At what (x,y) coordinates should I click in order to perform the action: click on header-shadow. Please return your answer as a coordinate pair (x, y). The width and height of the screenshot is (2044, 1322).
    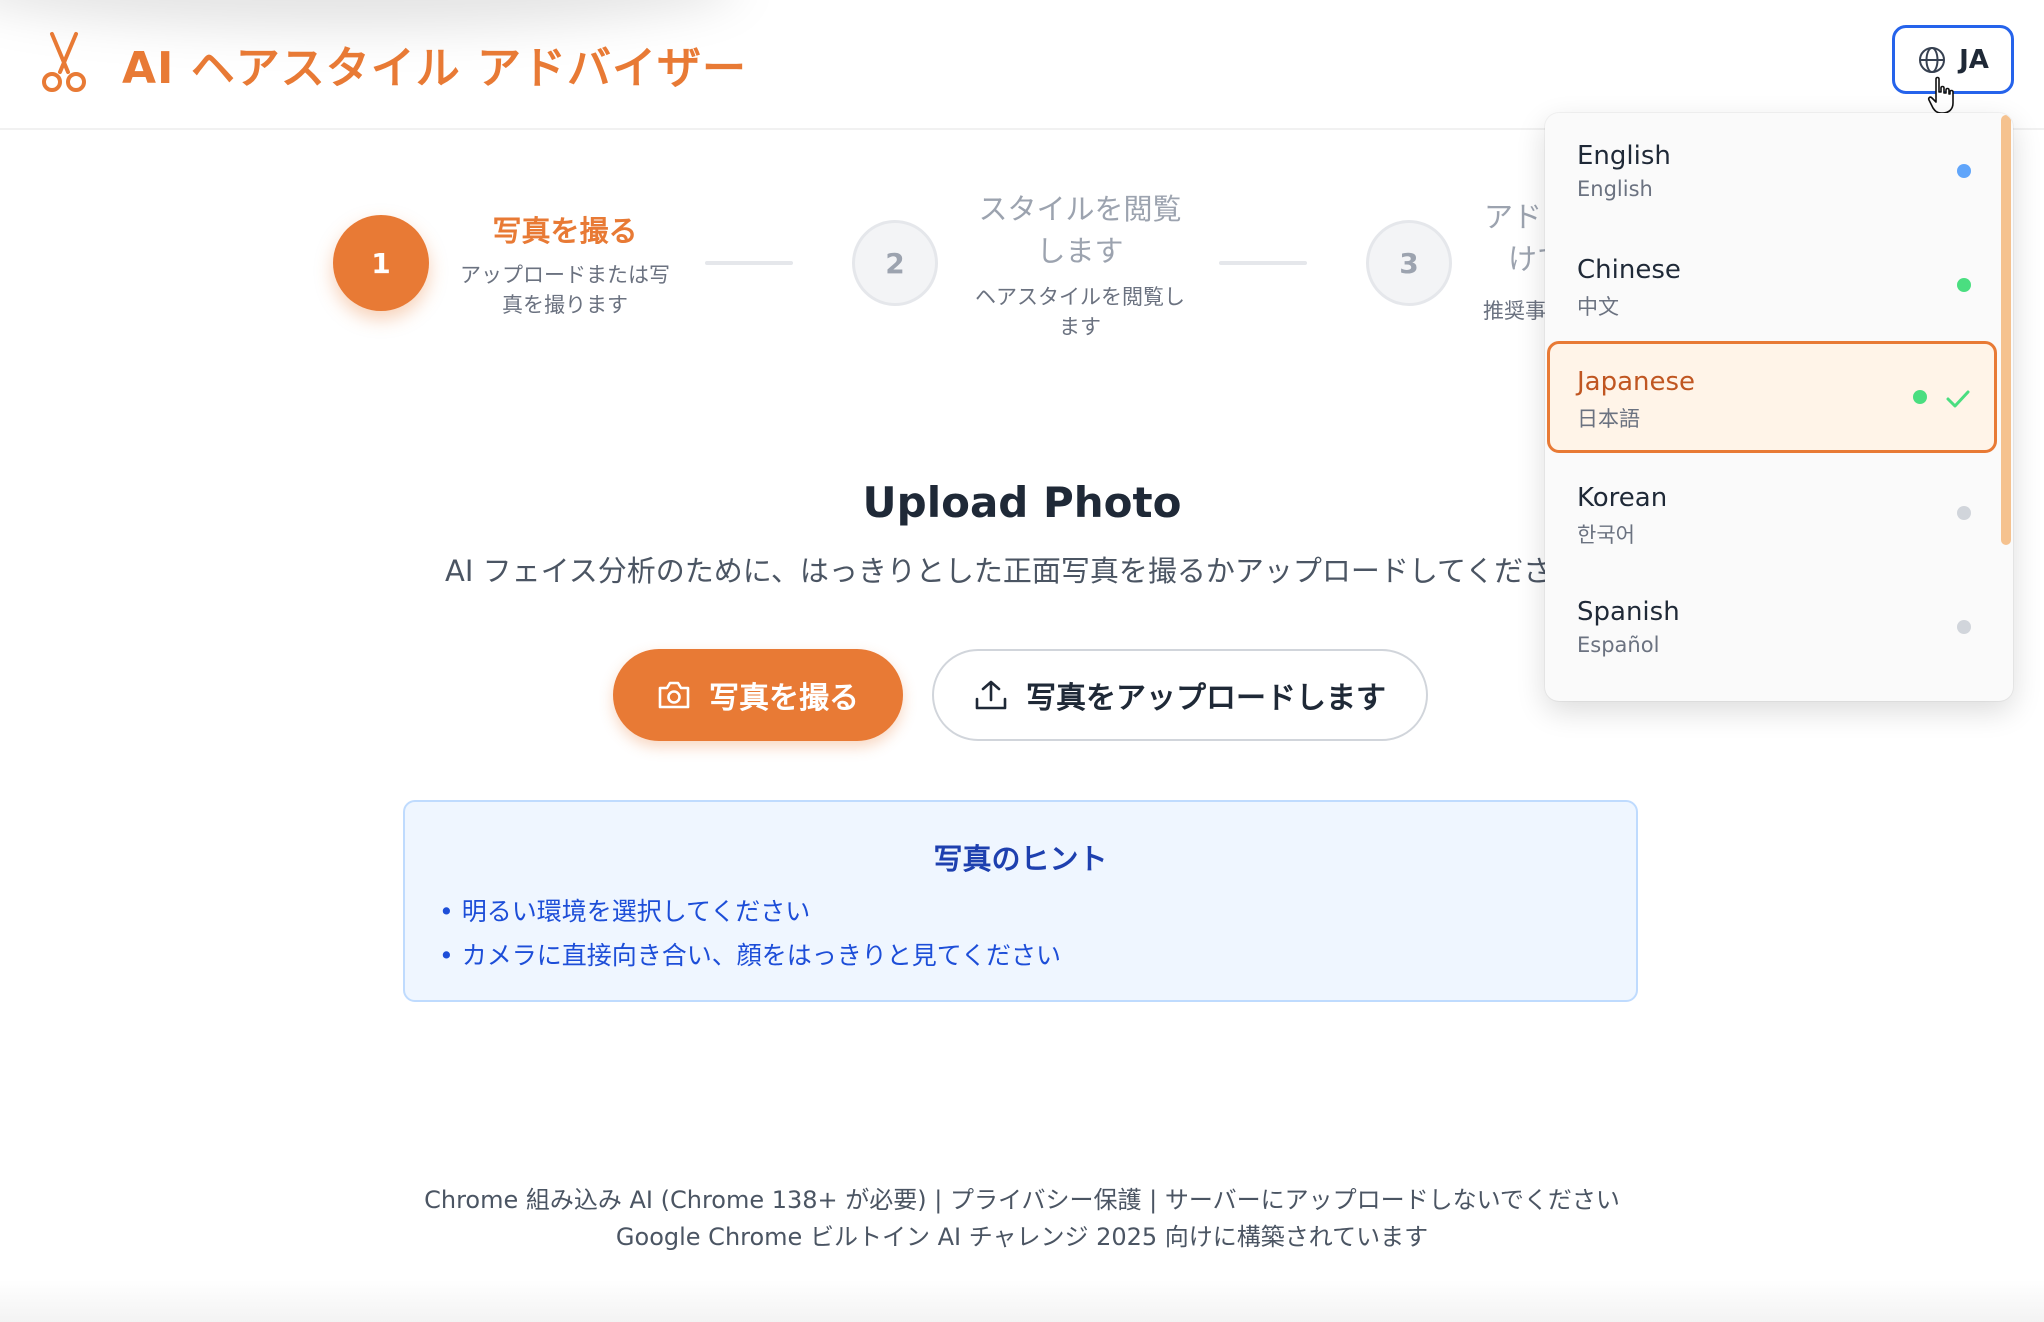
    Looking at the image, I should click on (370, 15).